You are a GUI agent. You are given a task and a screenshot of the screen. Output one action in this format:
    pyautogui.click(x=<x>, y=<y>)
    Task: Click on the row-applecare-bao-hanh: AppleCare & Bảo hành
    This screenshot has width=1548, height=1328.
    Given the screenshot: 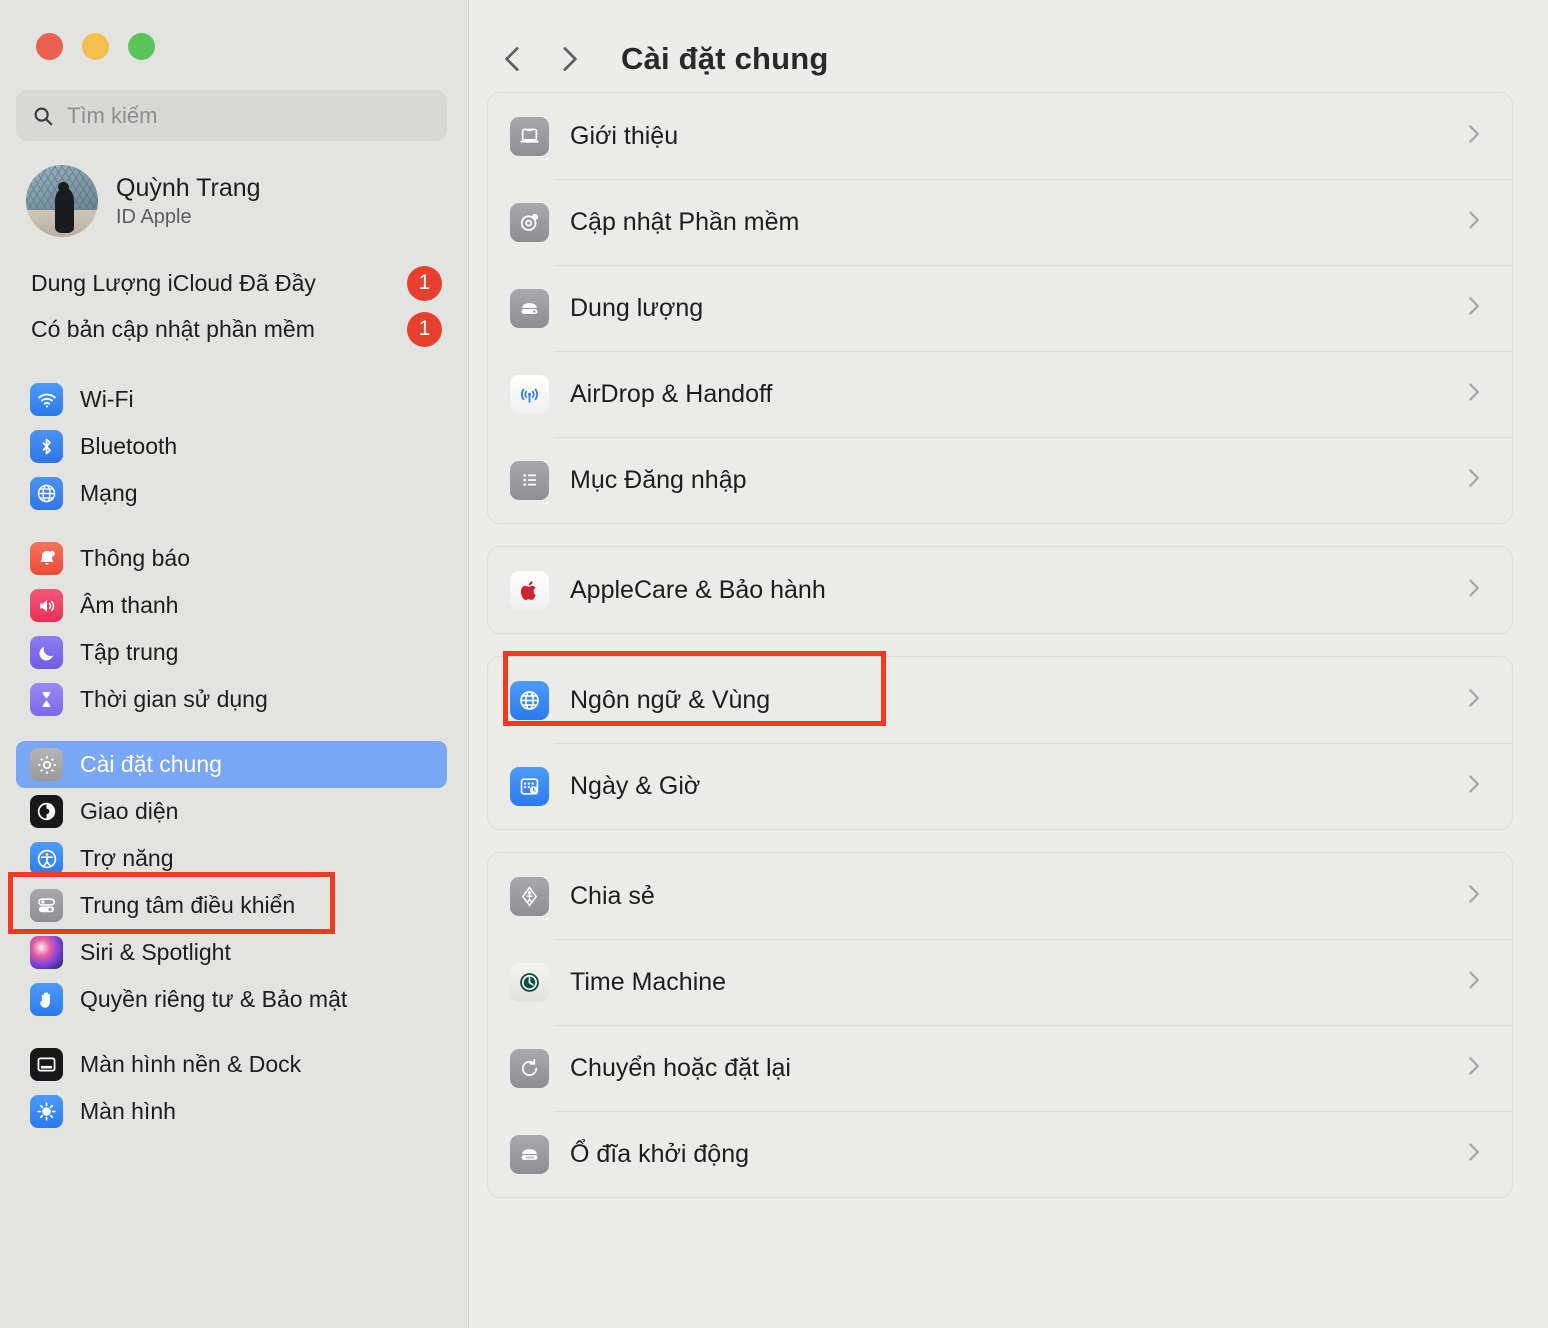 What is the action you would take?
    pyautogui.click(x=1000, y=590)
    